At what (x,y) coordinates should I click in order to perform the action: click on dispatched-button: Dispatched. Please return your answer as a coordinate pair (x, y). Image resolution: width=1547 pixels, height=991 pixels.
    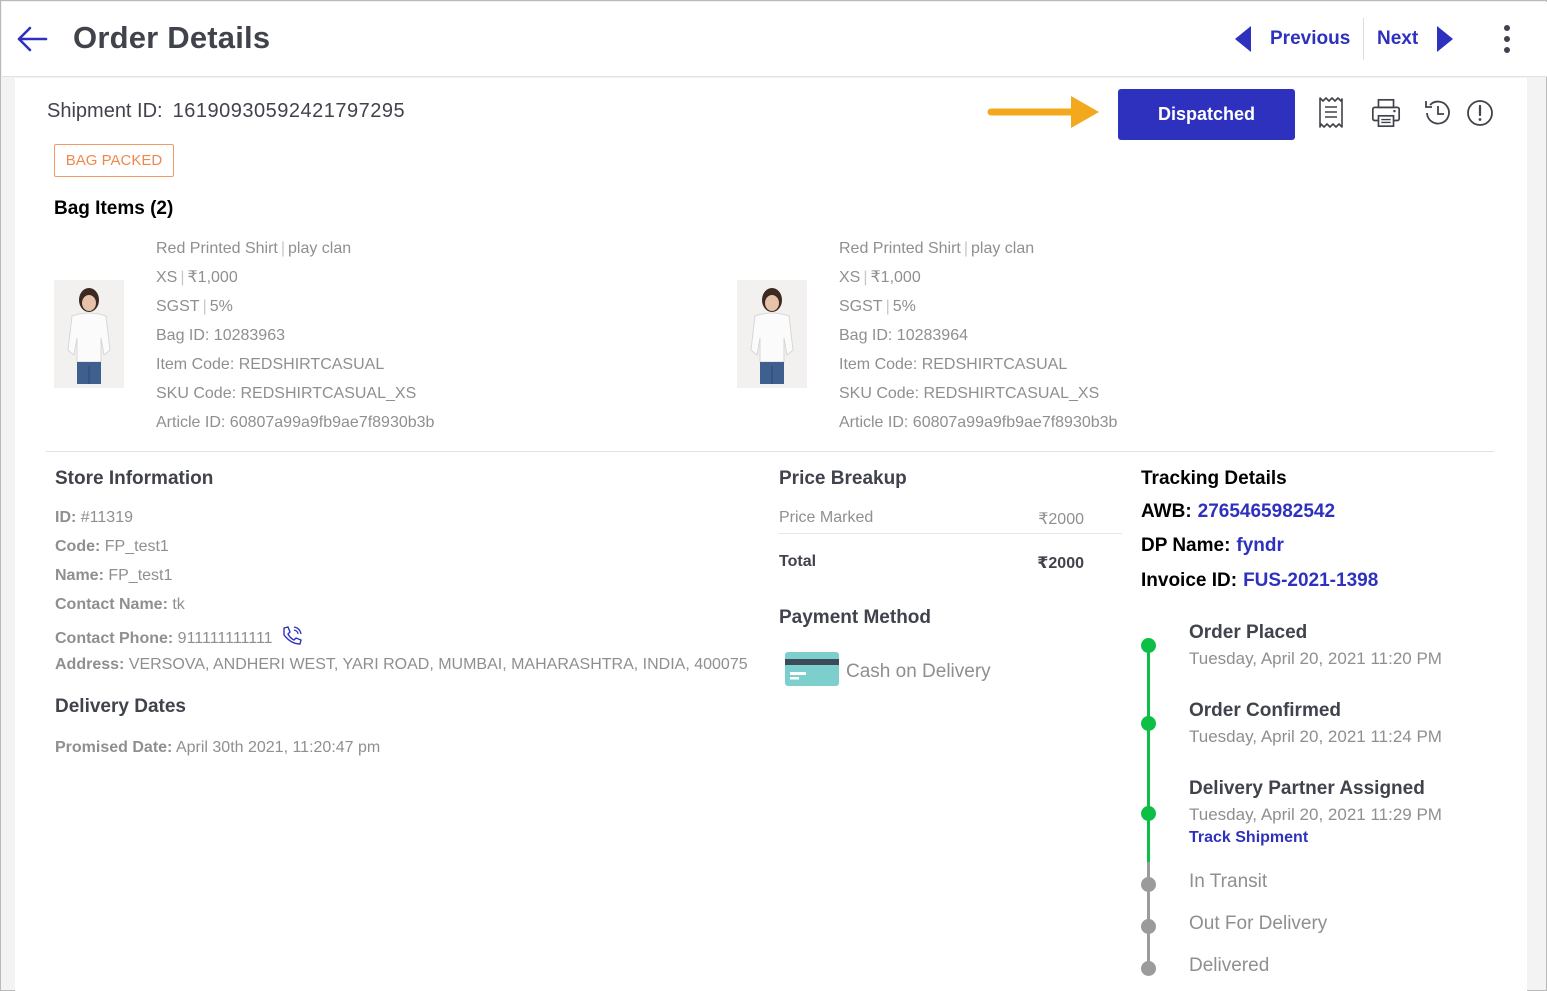
    Looking at the image, I should click on (1206, 114).